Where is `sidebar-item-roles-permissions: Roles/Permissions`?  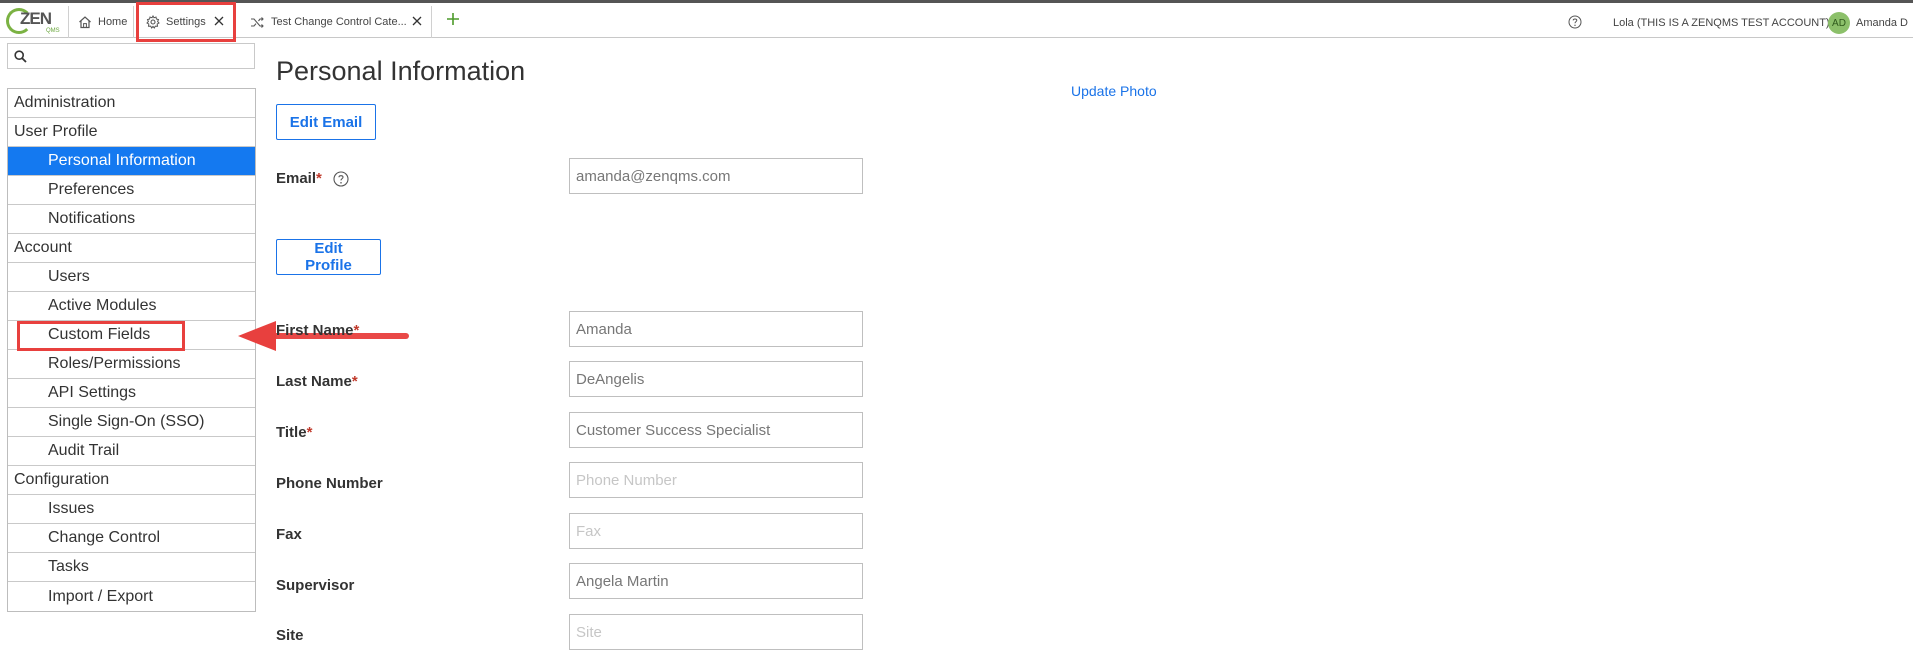
sidebar-item-roles-permissions: Roles/Permissions is located at coordinates (131, 364).